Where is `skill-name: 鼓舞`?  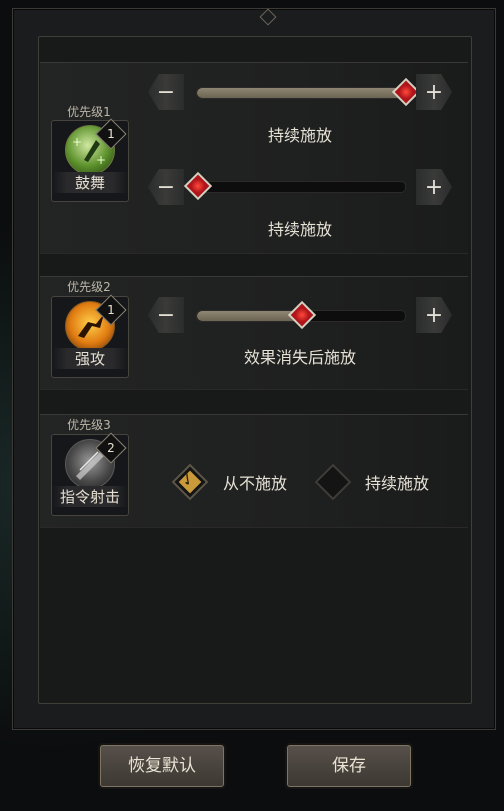 skill-name: 鼓舞 is located at coordinates (90, 182).